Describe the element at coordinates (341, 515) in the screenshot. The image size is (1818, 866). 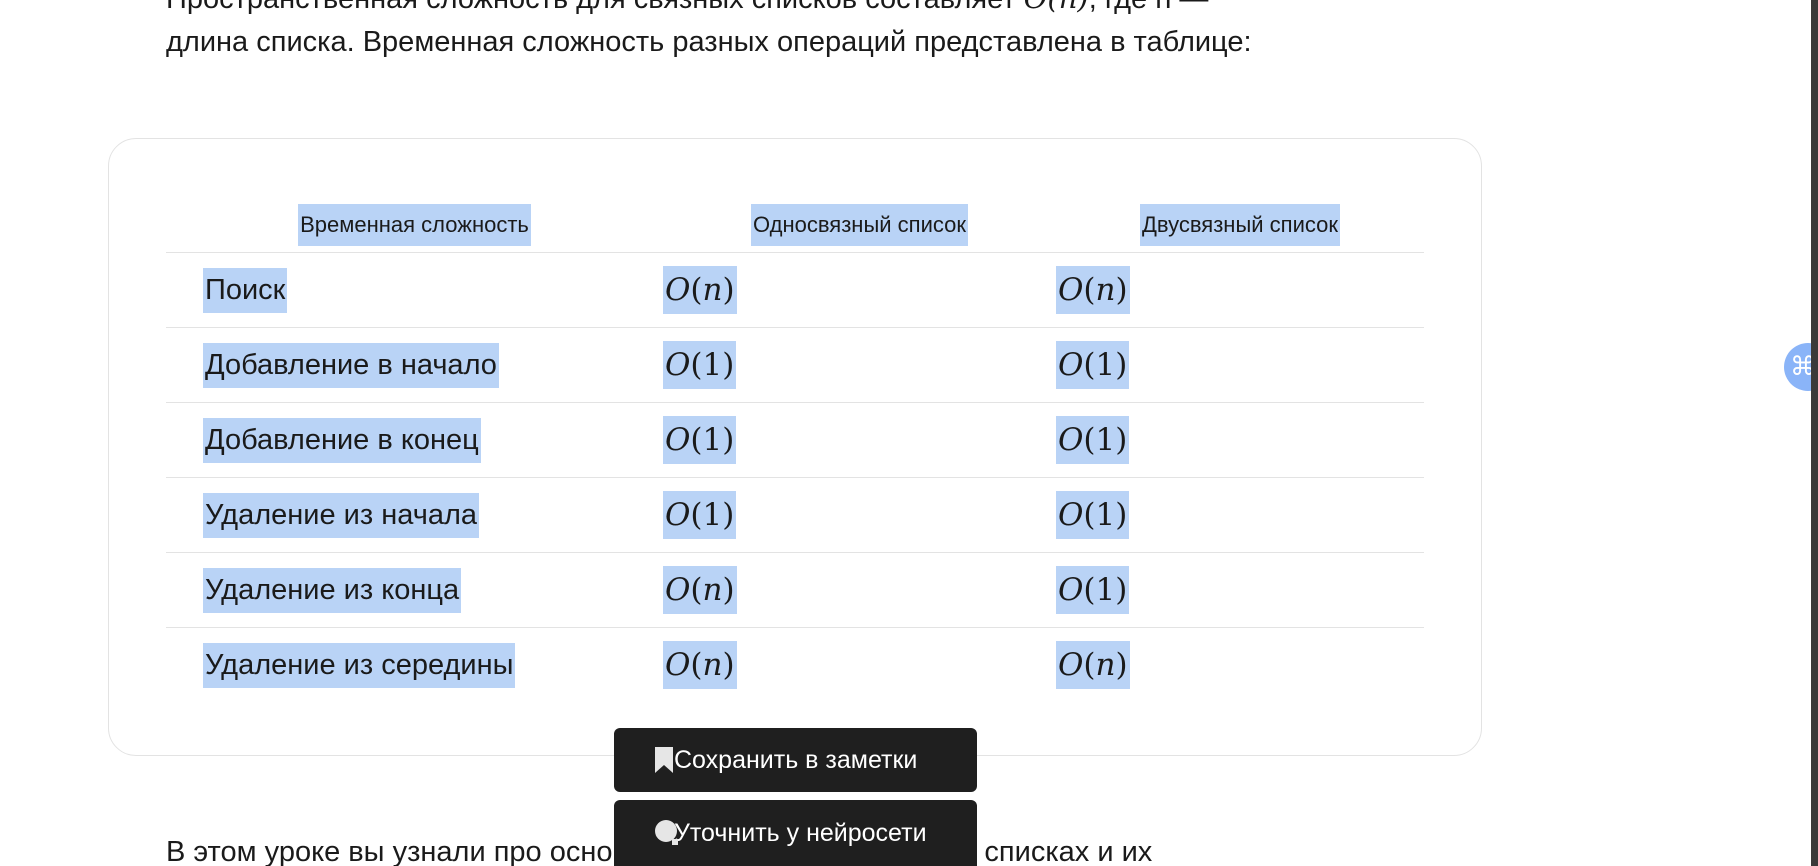
I see `operation-label: Удаление из начала` at that location.